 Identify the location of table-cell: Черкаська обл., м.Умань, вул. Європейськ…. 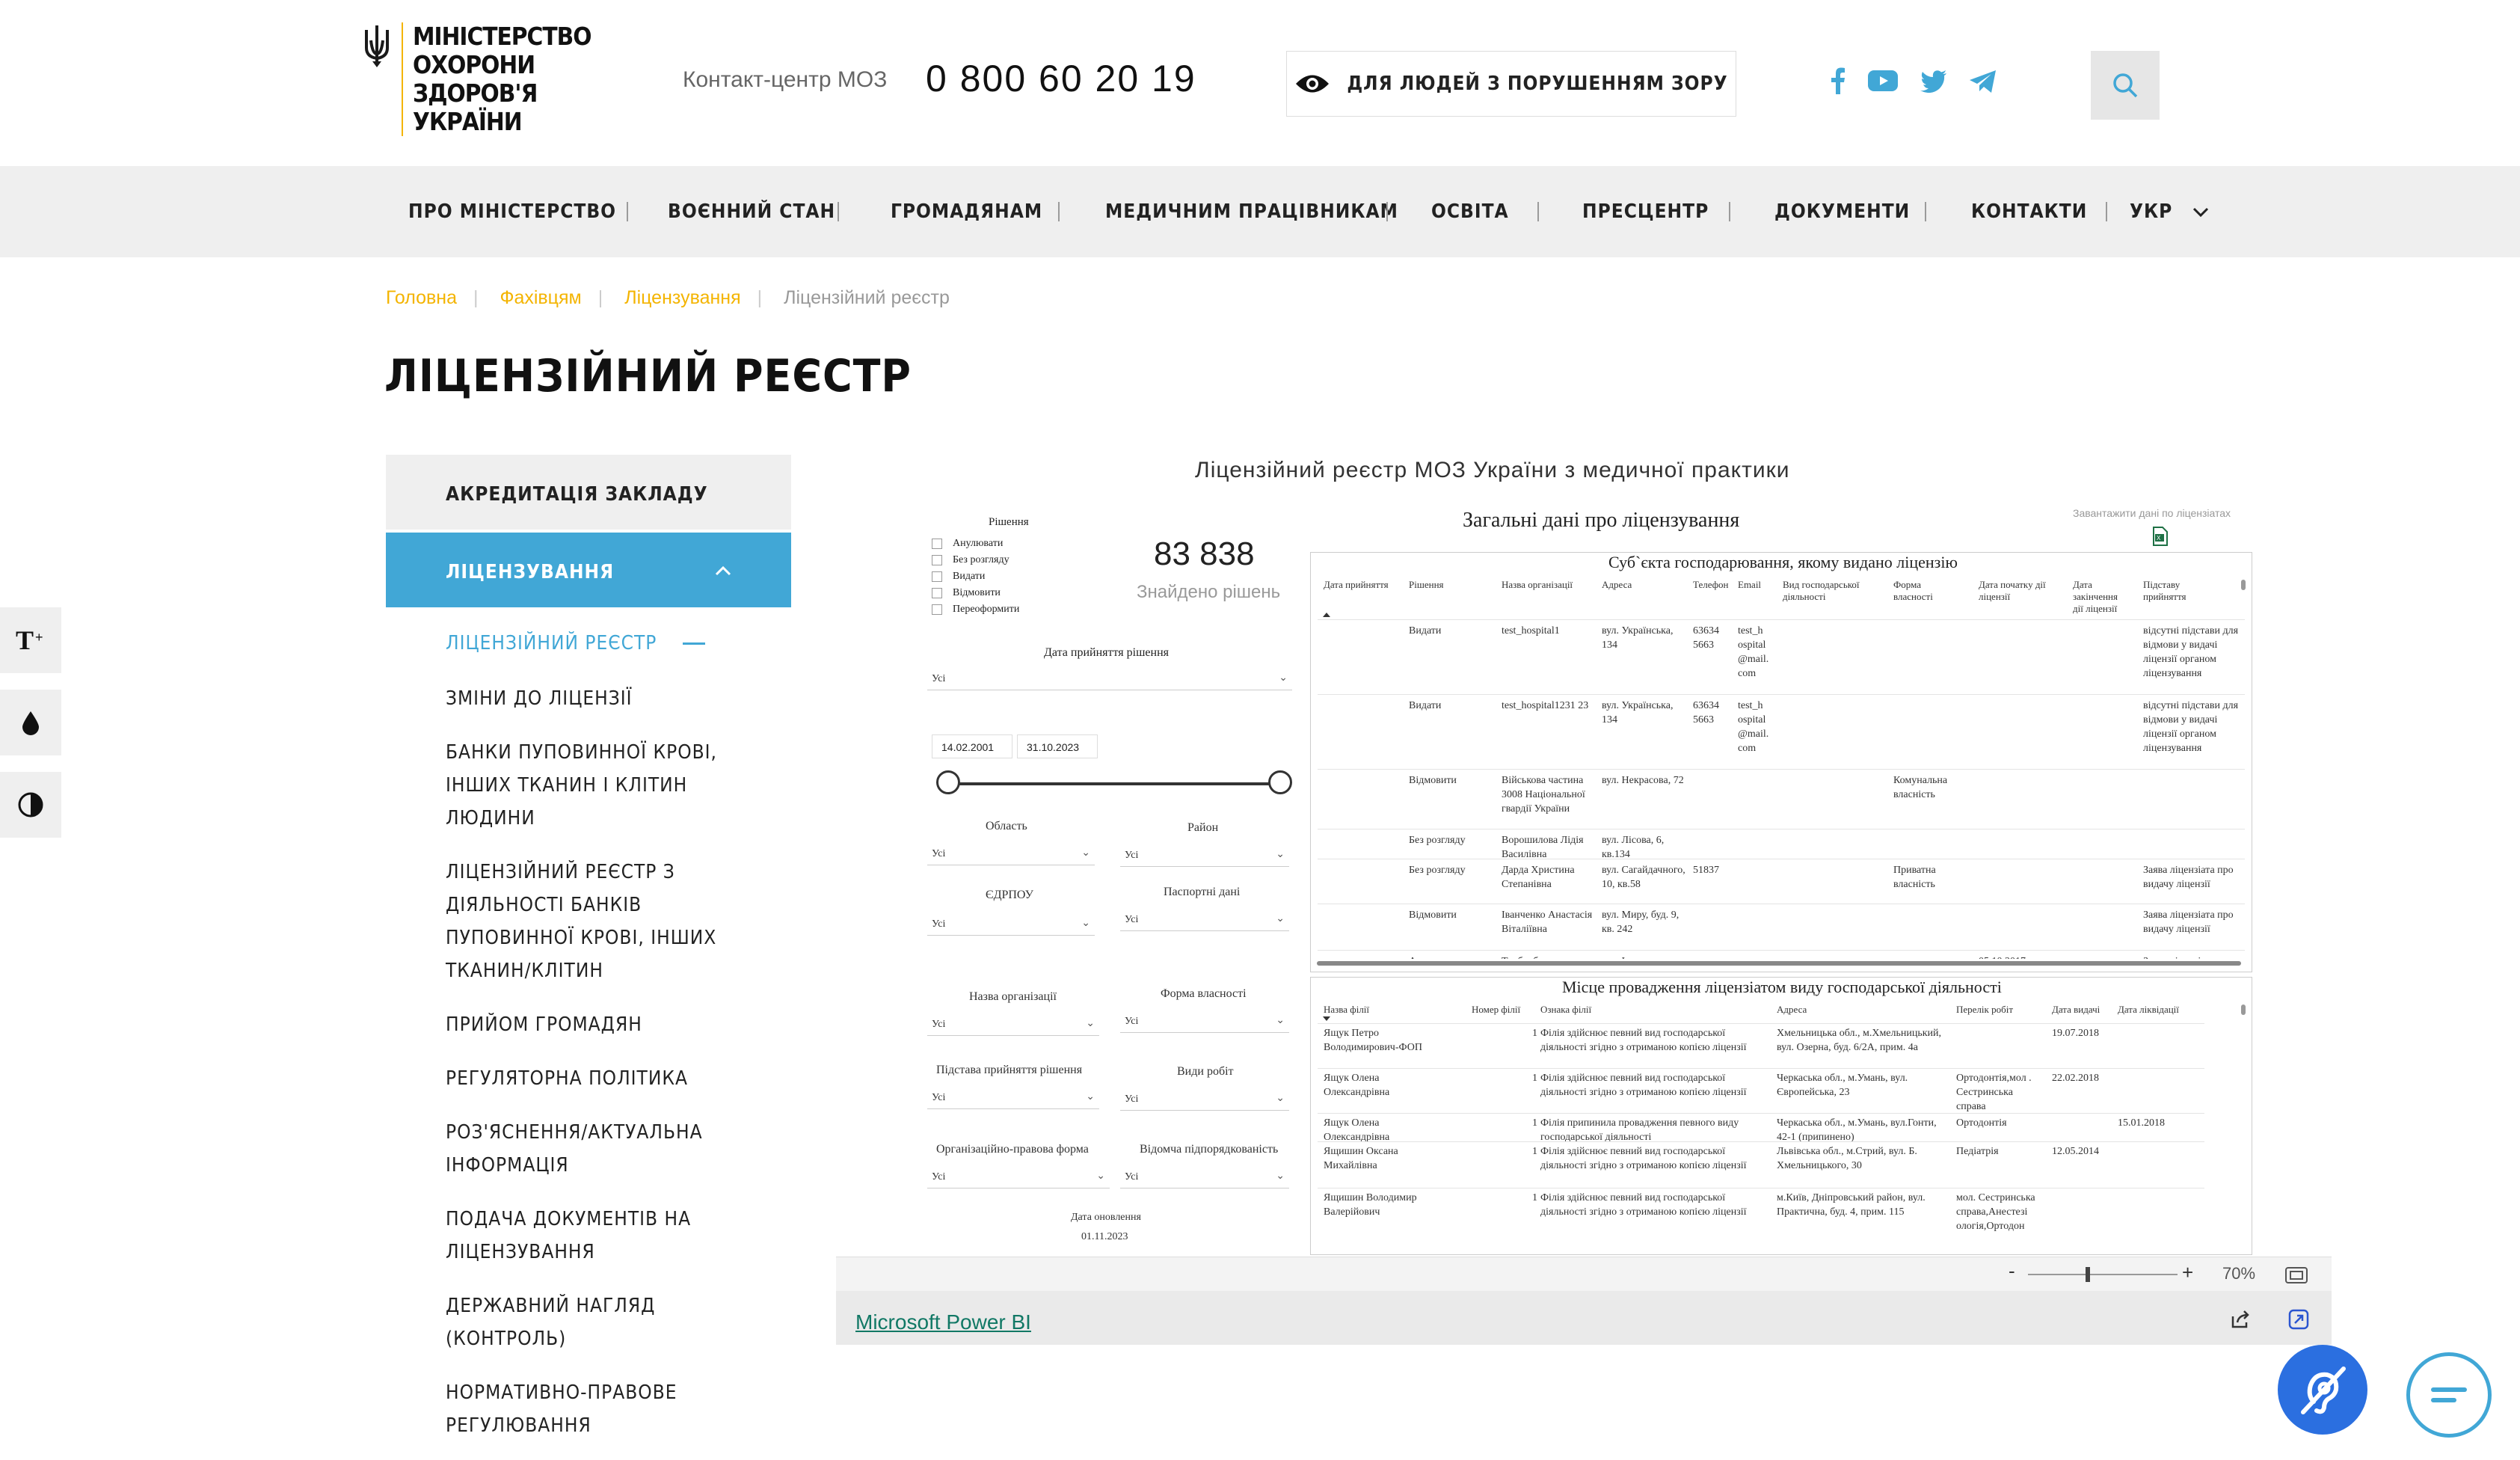
(1862, 1085).